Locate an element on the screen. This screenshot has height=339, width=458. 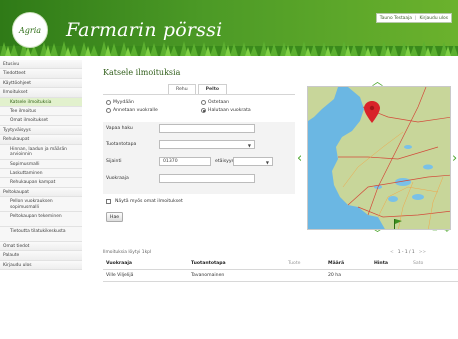
radio-label: Myydään is located at coordinates (123, 102).